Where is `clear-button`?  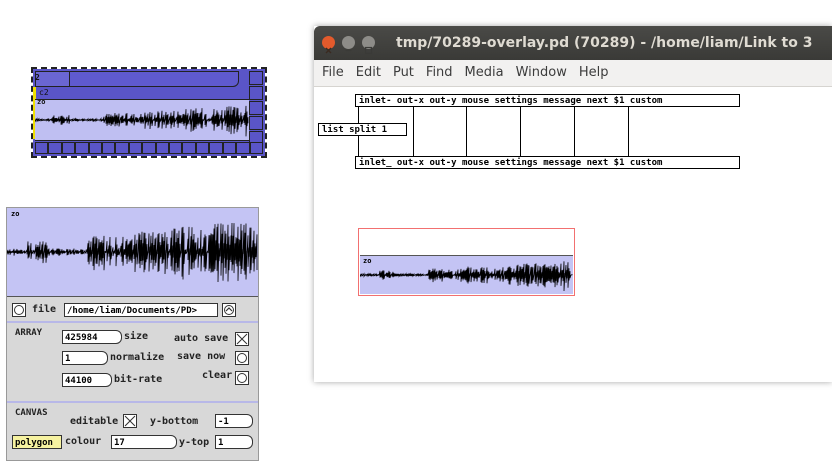 clear-button is located at coordinates (242, 378).